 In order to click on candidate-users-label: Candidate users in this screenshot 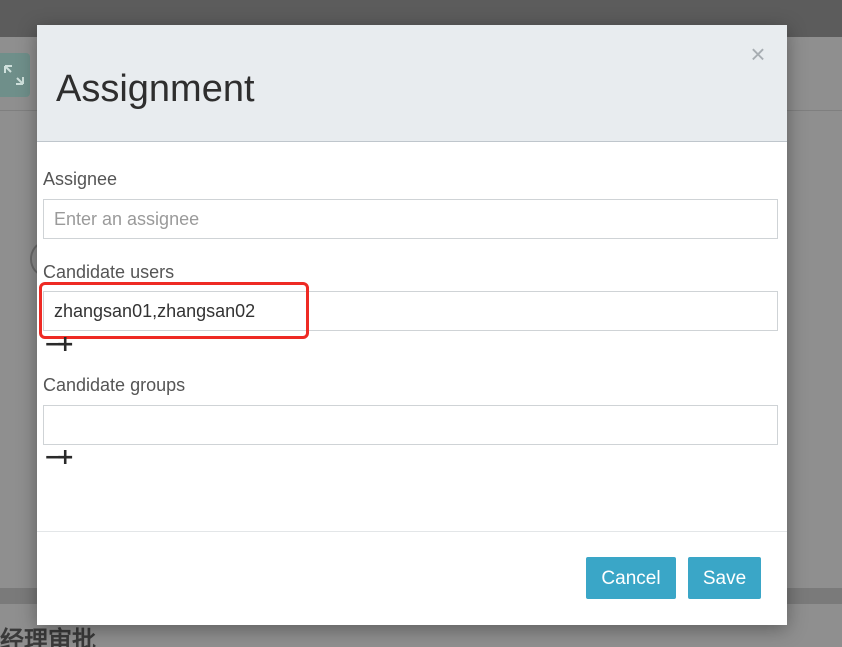, I will do `click(109, 272)`.